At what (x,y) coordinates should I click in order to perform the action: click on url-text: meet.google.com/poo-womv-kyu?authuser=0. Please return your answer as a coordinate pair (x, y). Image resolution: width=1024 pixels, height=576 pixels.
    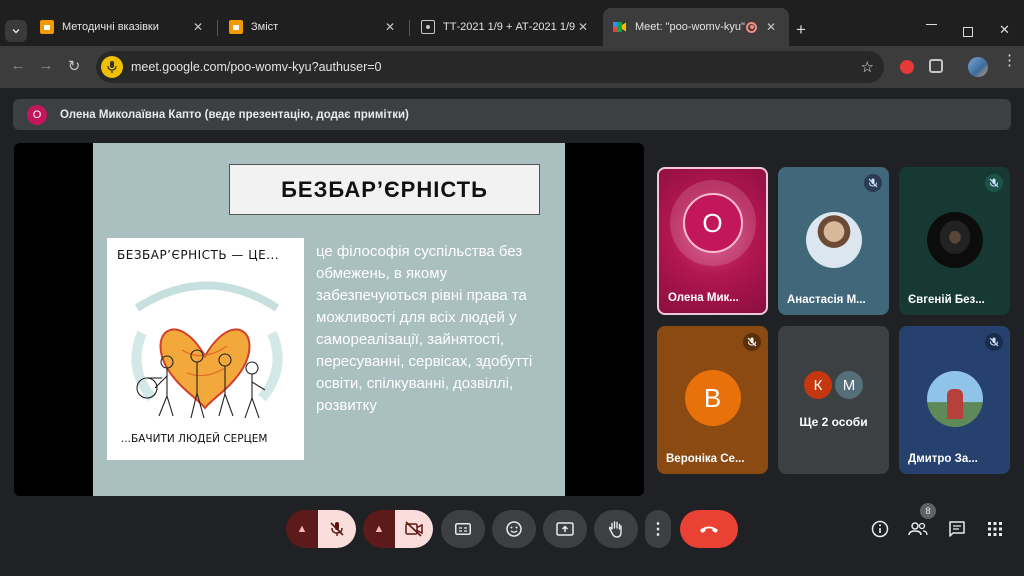
    Looking at the image, I should click on (256, 67).